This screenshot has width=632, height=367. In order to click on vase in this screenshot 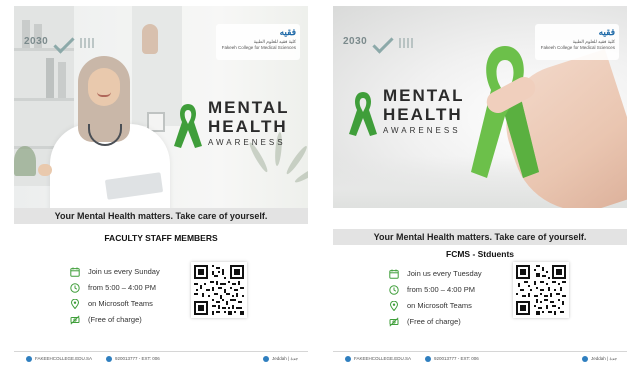, I will do `click(150, 39)`.